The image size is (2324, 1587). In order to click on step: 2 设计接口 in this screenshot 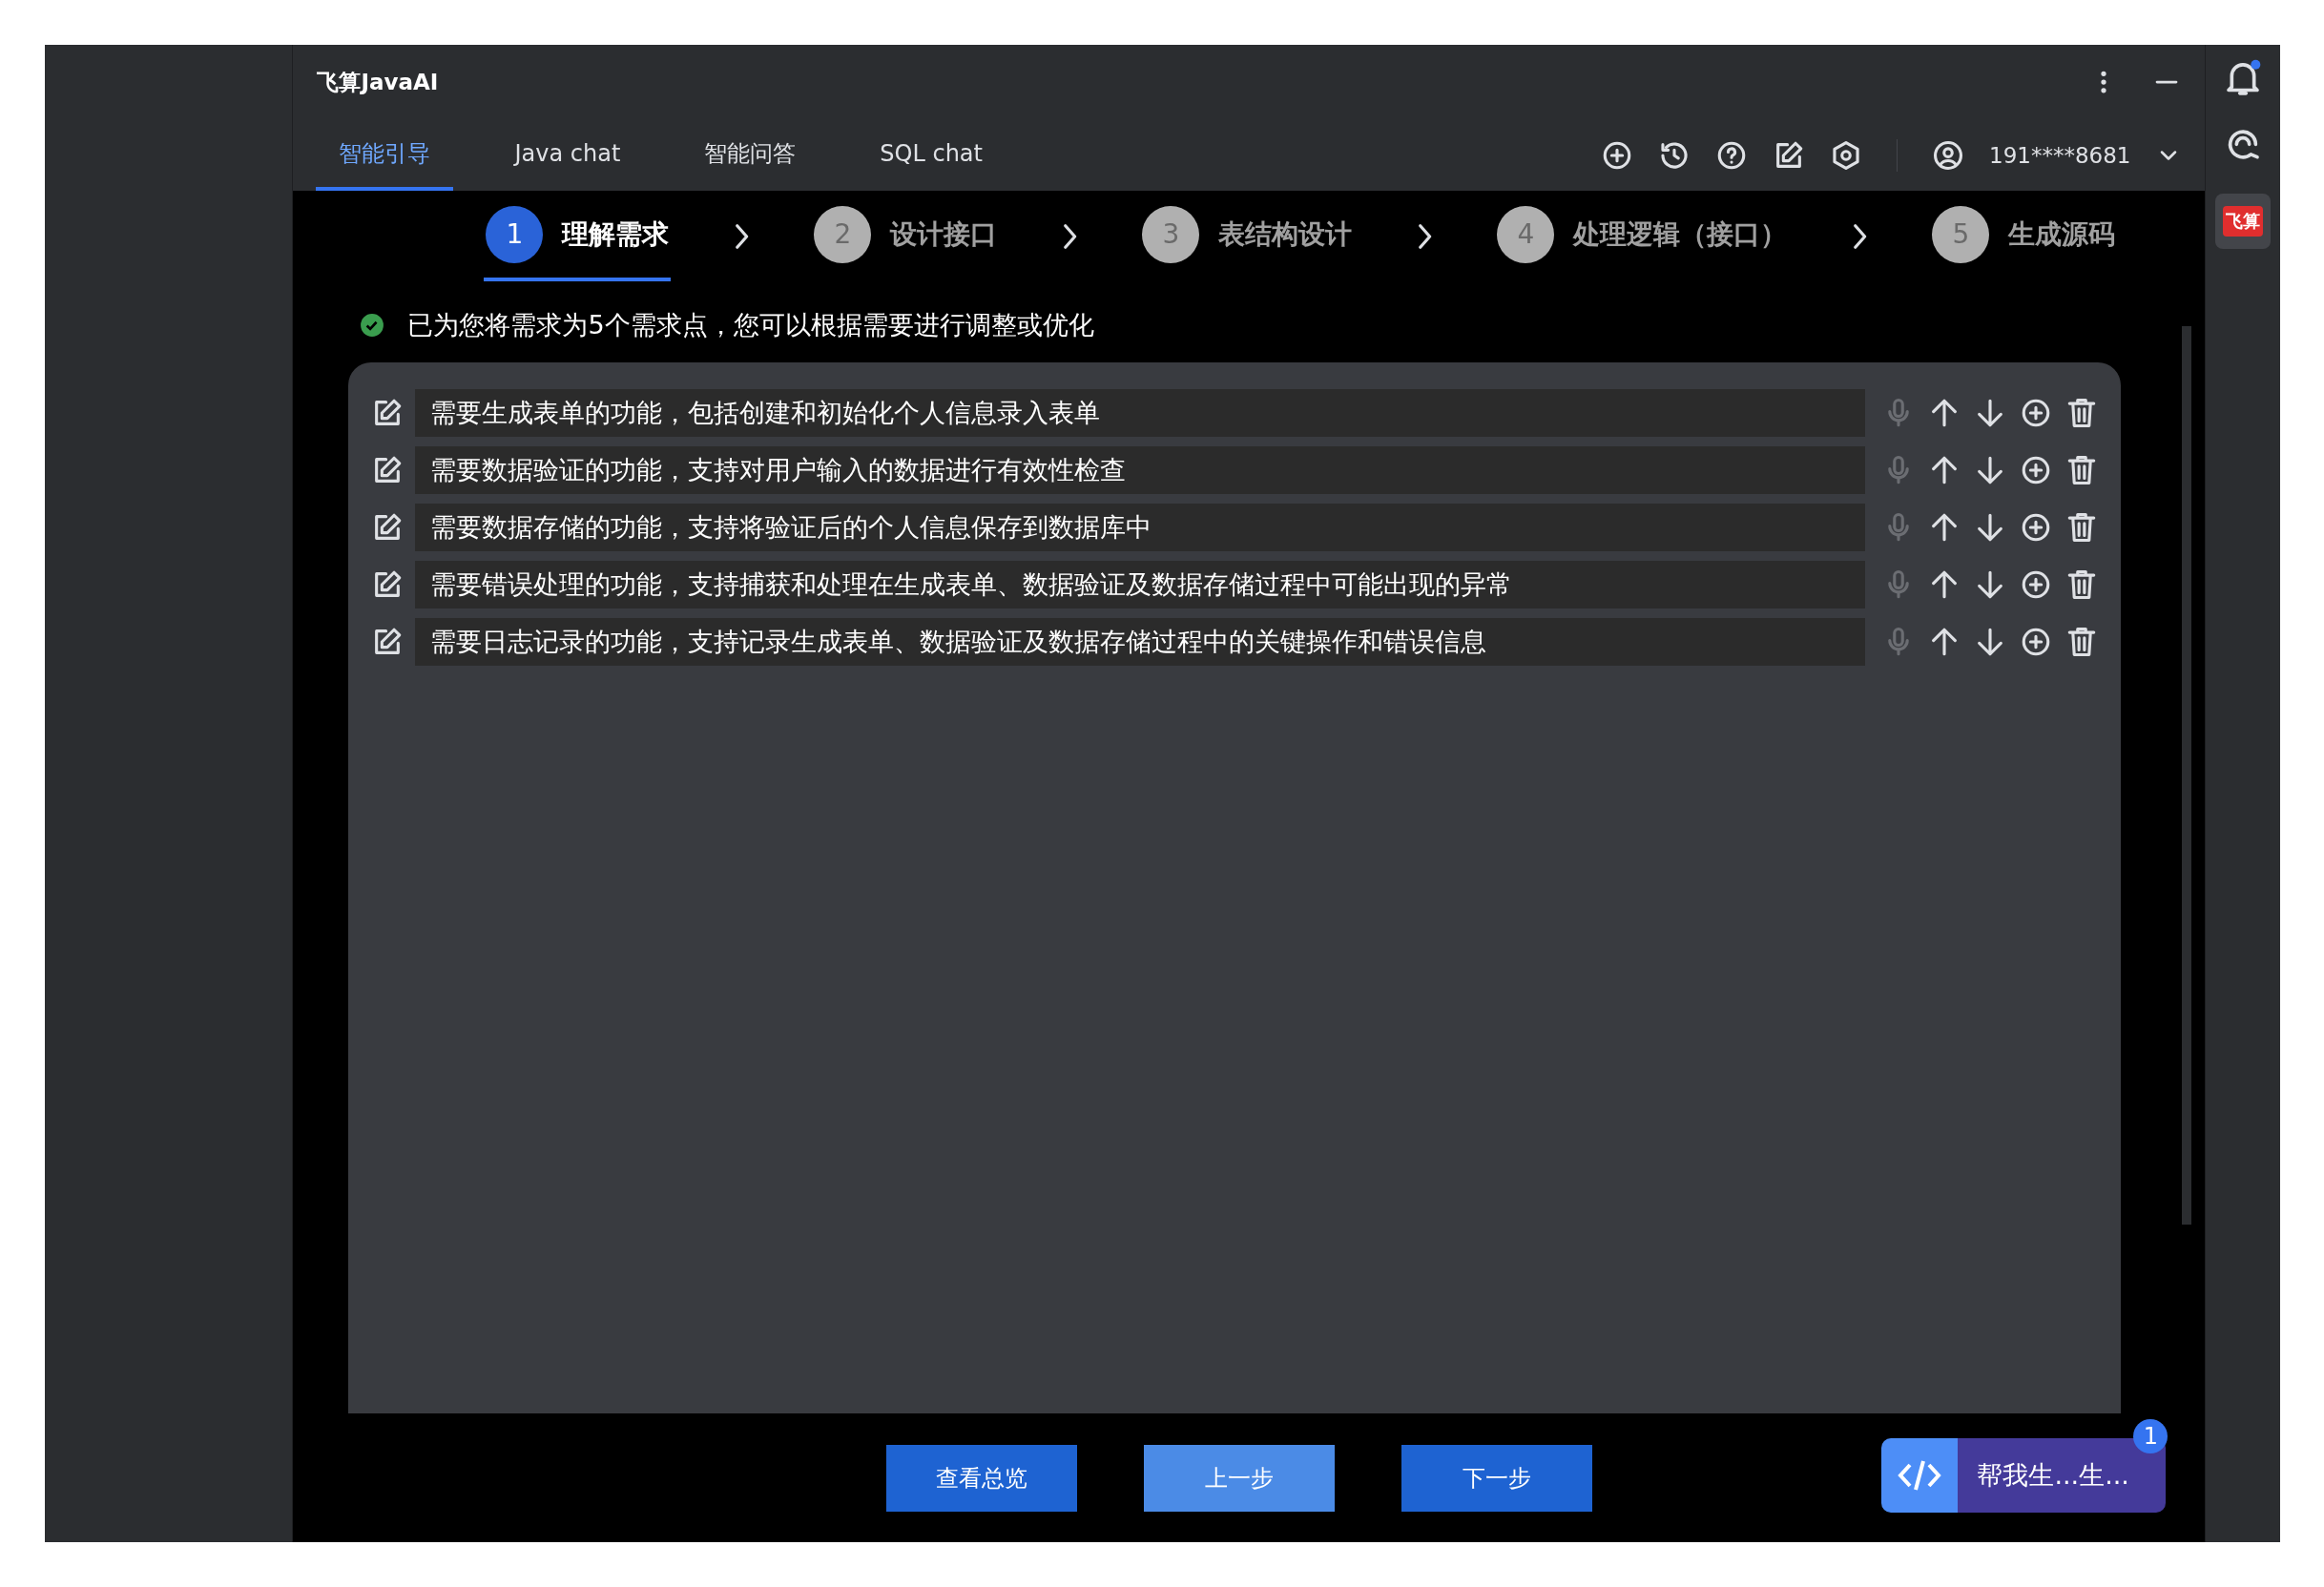, I will do `click(906, 236)`.